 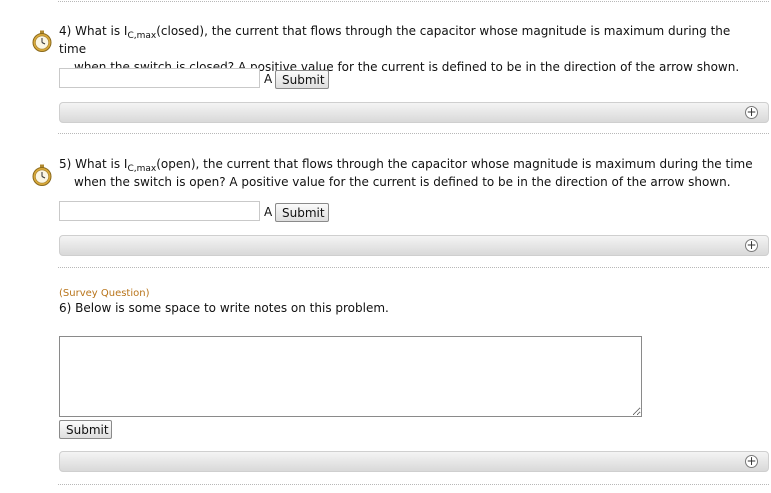 I want to click on expand-bar-5: +, so click(x=414, y=245).